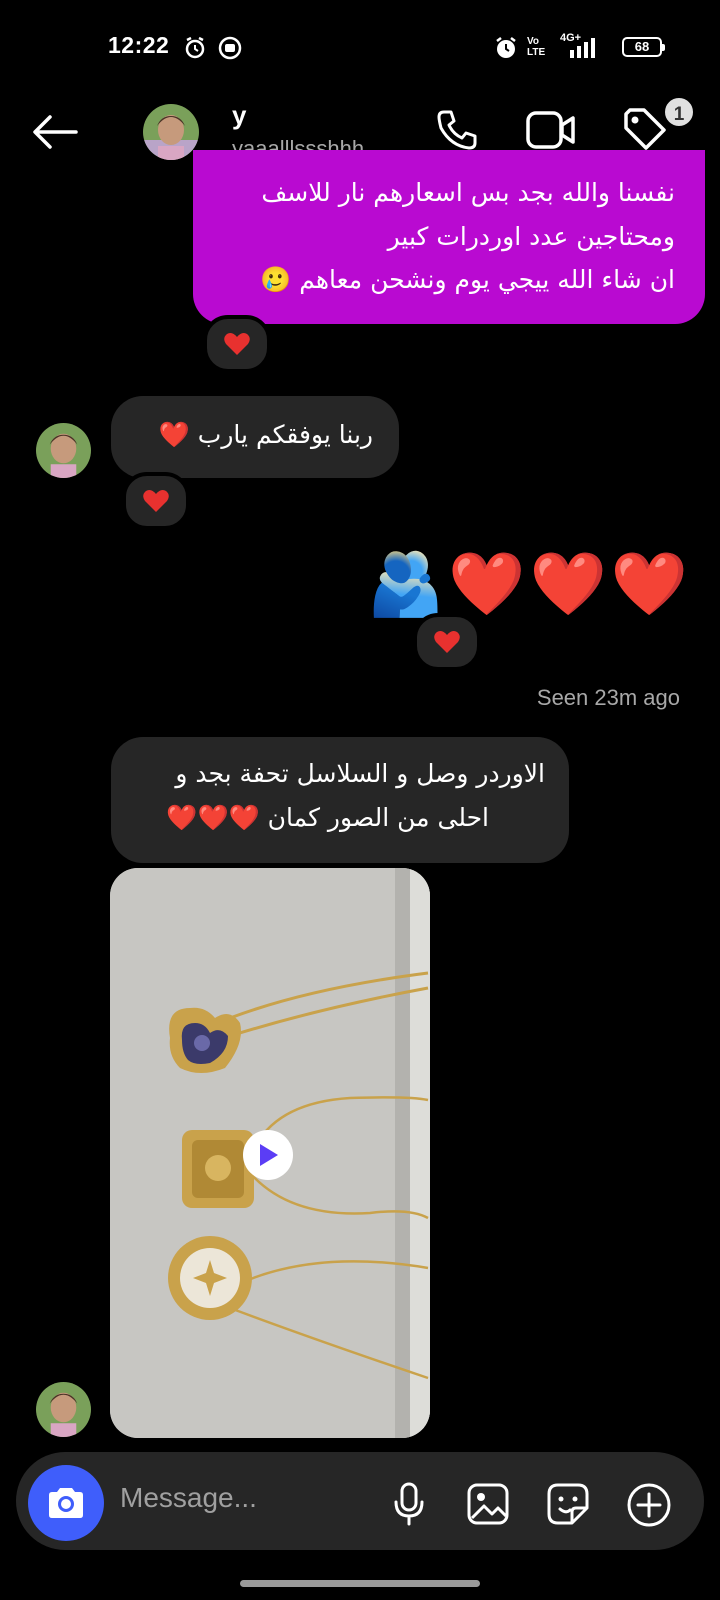  What do you see at coordinates (360, 773) in the screenshot?
I see `message-line: الاوردر وصل و السلاسل تحفة بجد و` at bounding box center [360, 773].